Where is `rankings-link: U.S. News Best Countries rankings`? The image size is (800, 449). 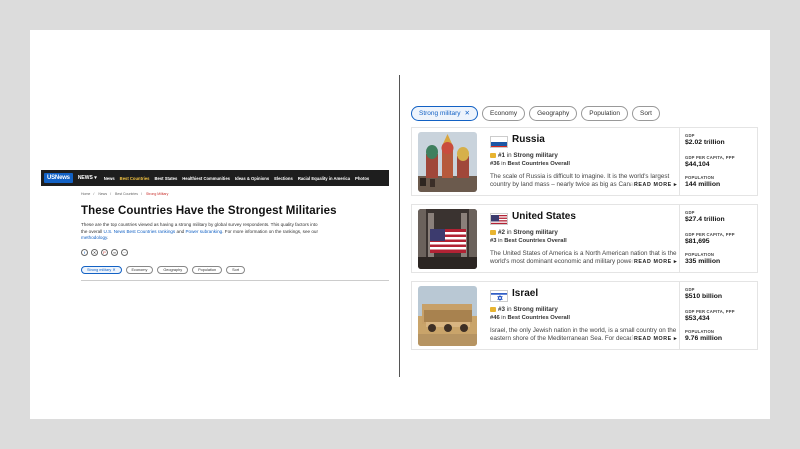
rankings-link: U.S. News Best Countries rankings is located at coordinates (139, 231).